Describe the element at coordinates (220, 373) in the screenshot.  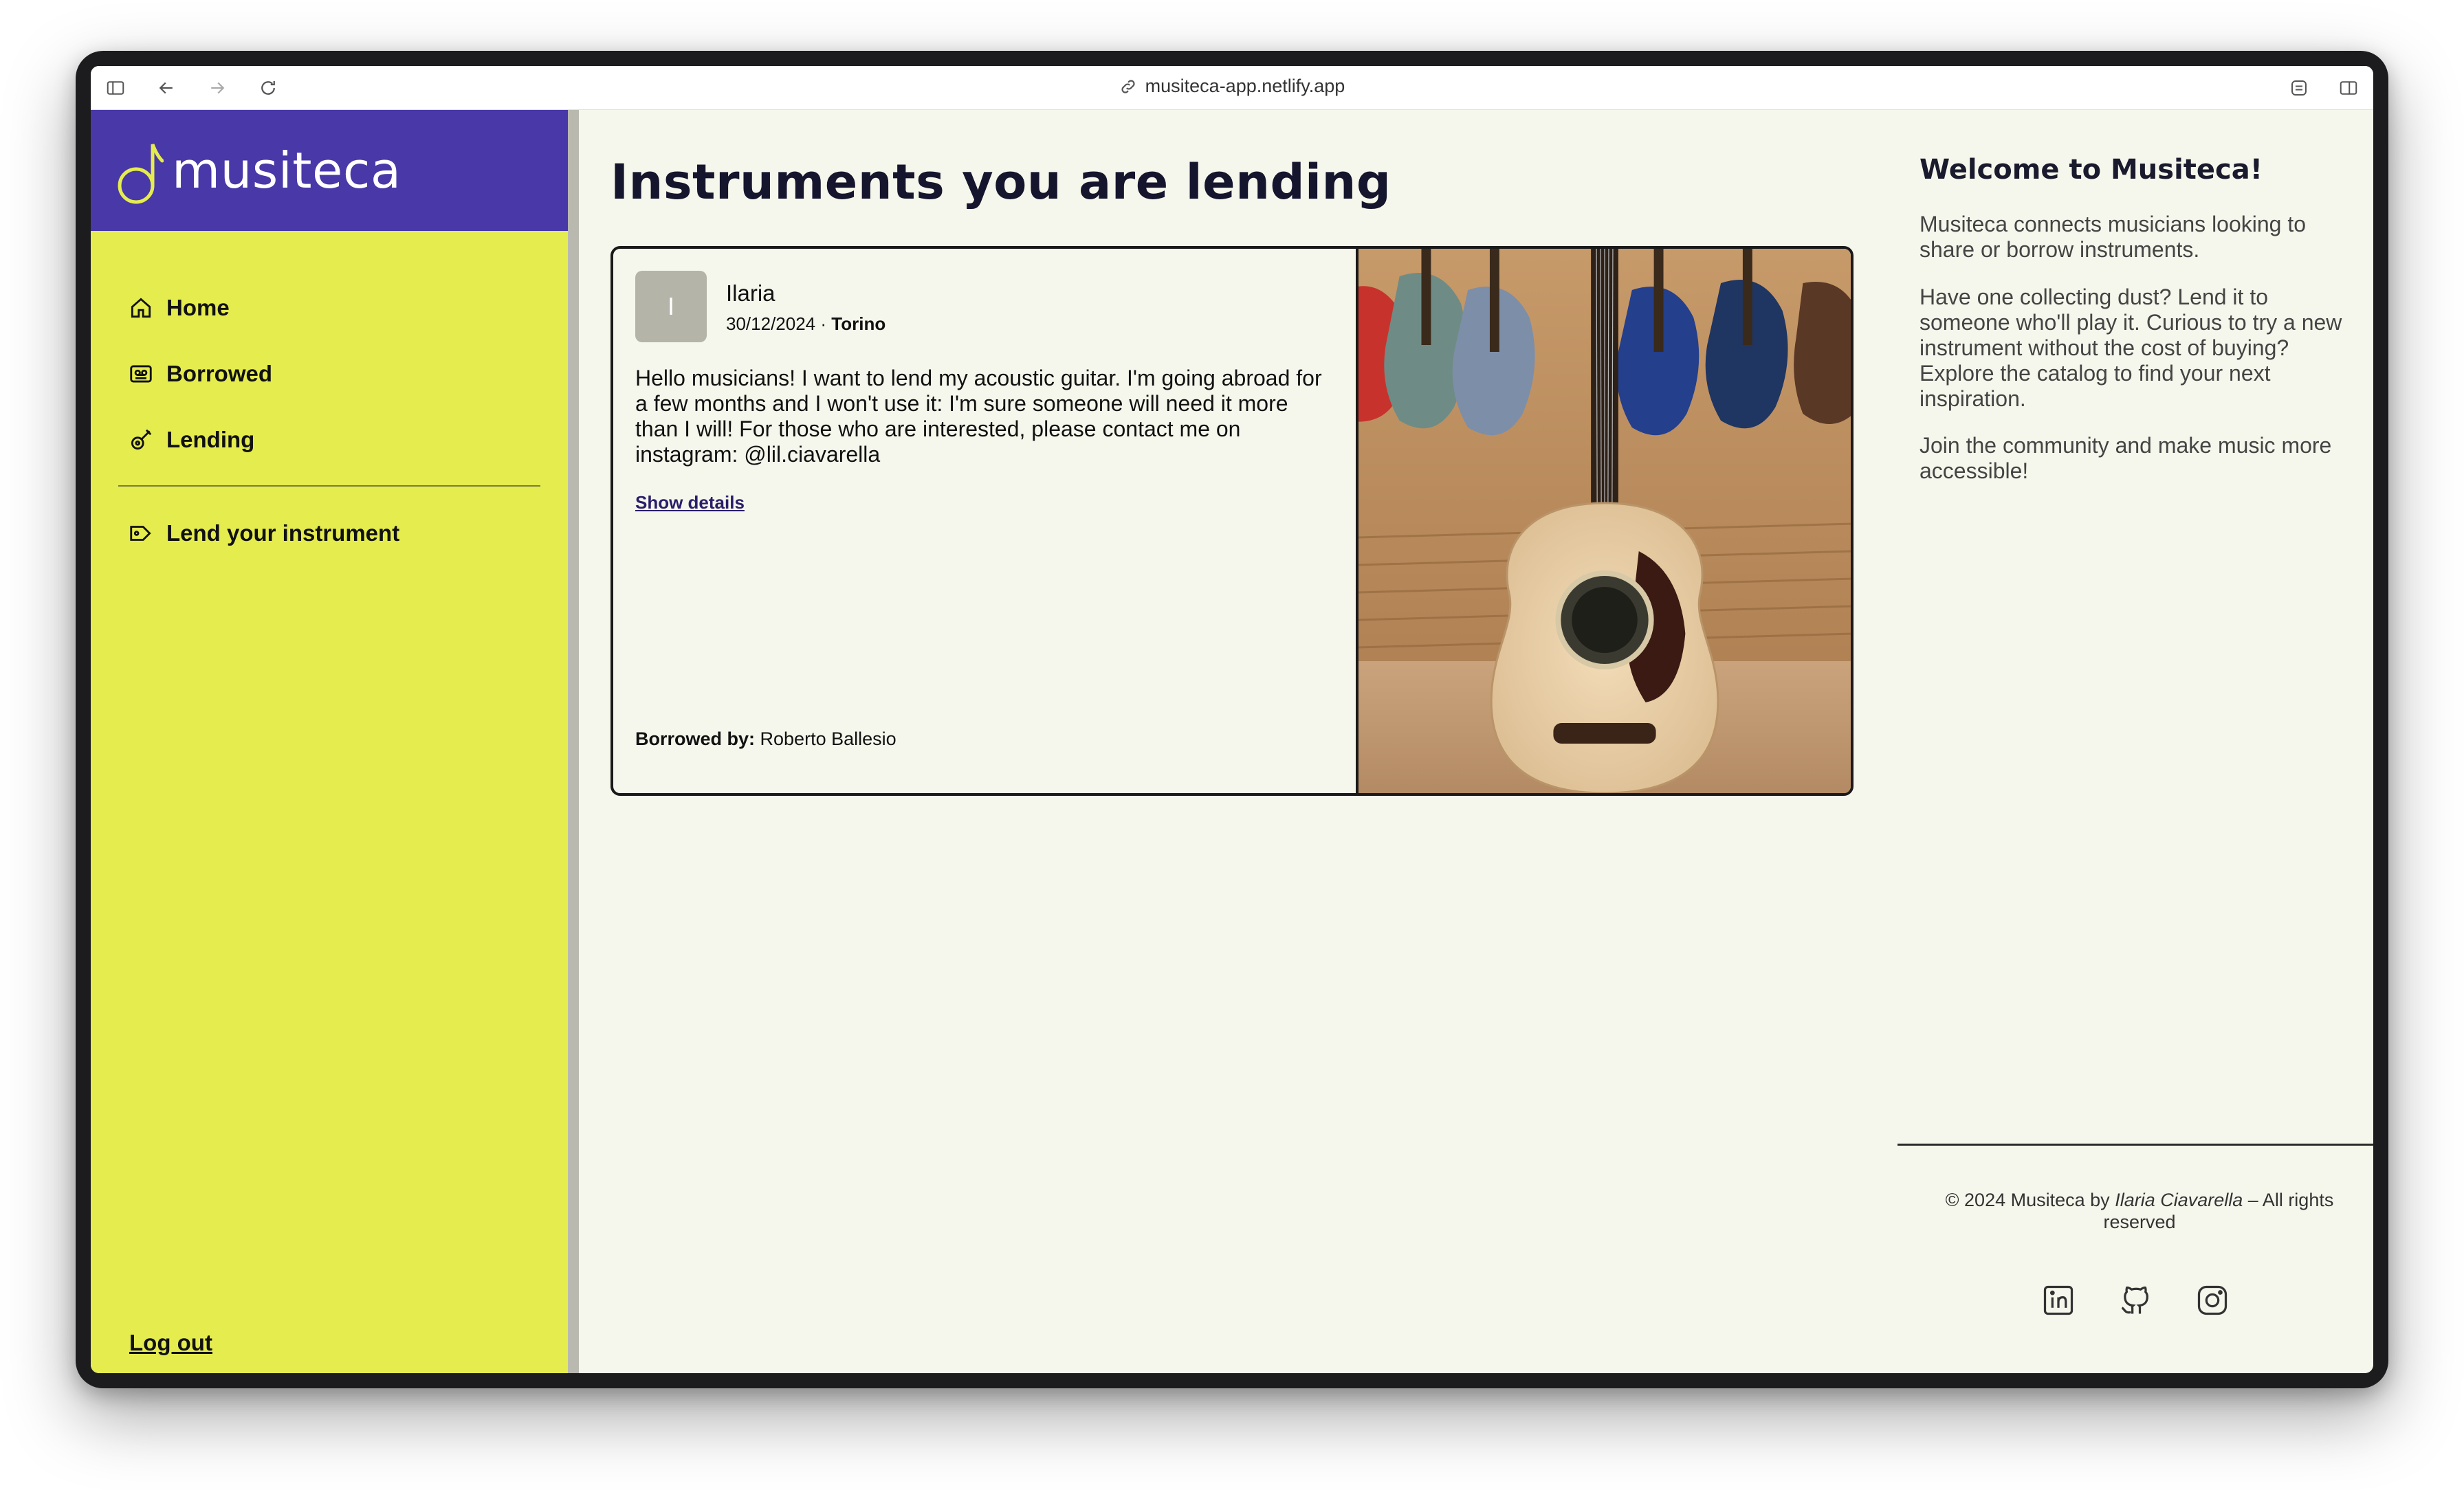
I see `sidebar-item-label: Borrowed` at that location.